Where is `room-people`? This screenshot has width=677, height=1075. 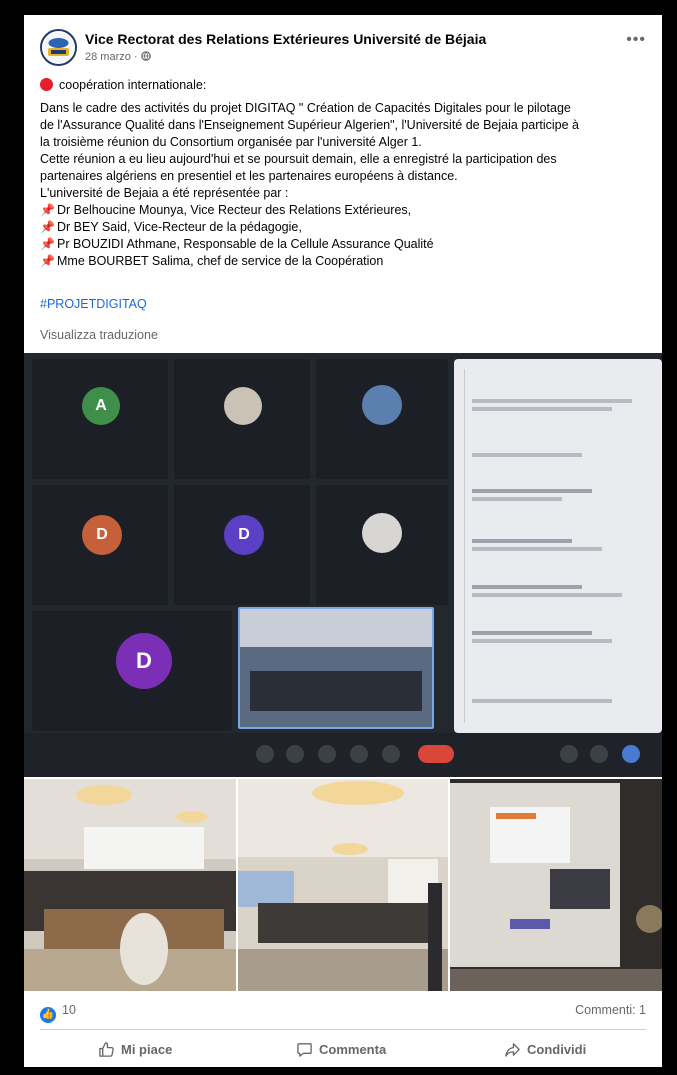 room-people is located at coordinates (336, 691).